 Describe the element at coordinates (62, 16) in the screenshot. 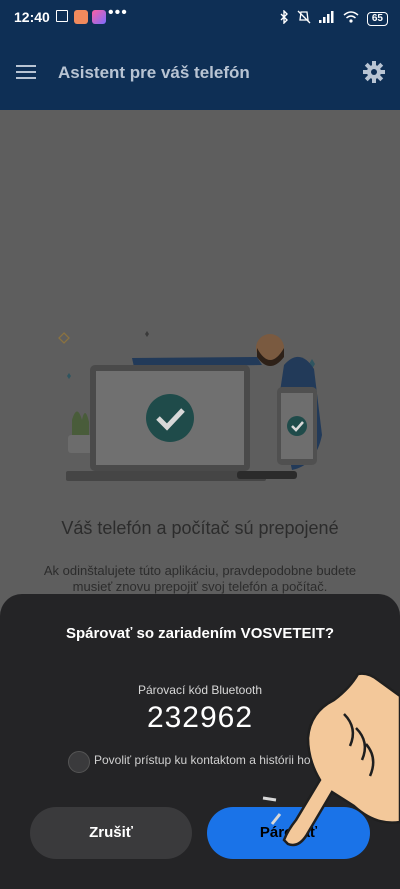

I see `notification-icon` at that location.